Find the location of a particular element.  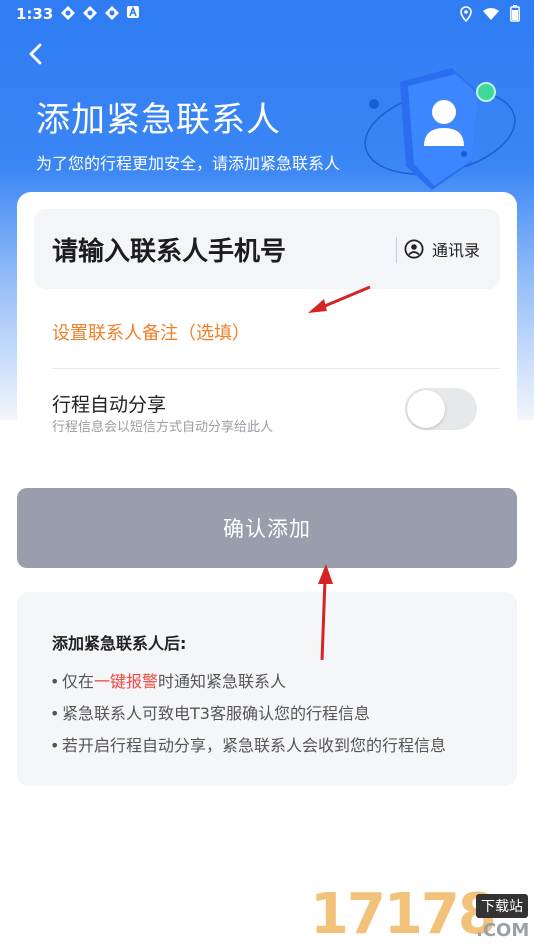

info-item-text: 紧急联系人可致电T3客服确认您的行程信息 is located at coordinates (216, 713).